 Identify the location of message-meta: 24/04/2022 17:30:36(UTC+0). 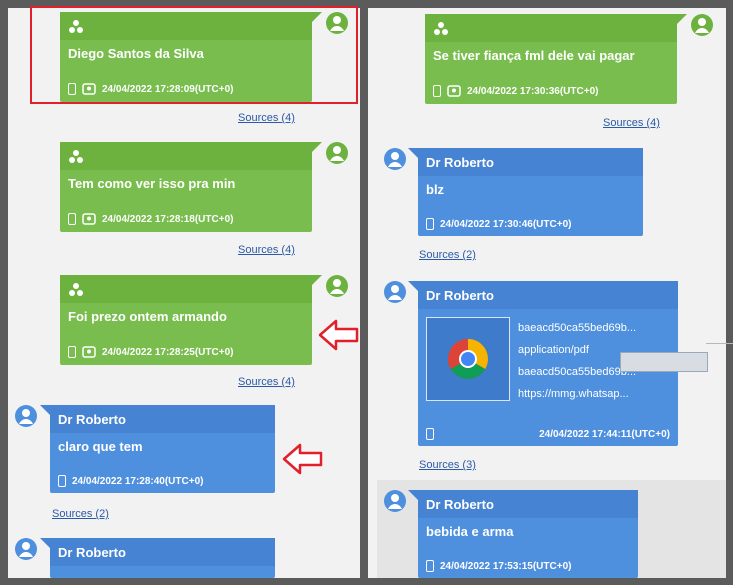
(551, 91).